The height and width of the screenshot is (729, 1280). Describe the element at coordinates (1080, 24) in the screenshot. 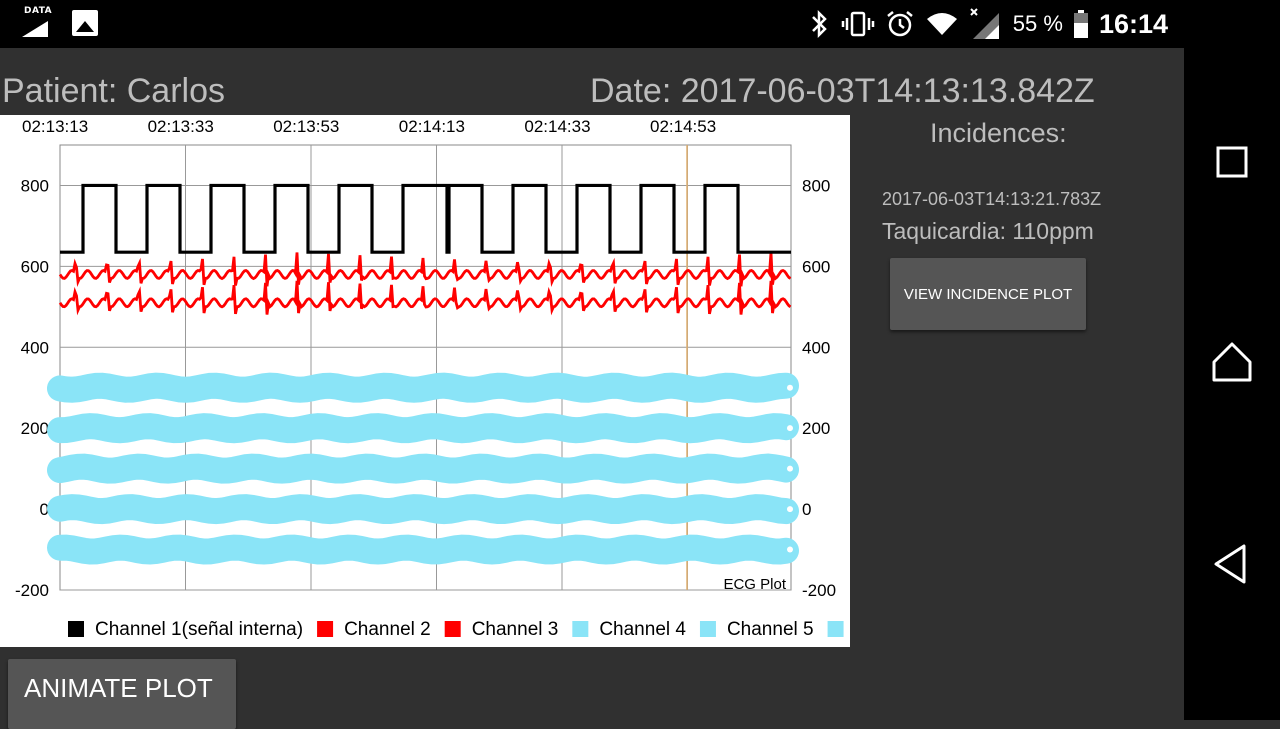

I see `battery-icon` at that location.